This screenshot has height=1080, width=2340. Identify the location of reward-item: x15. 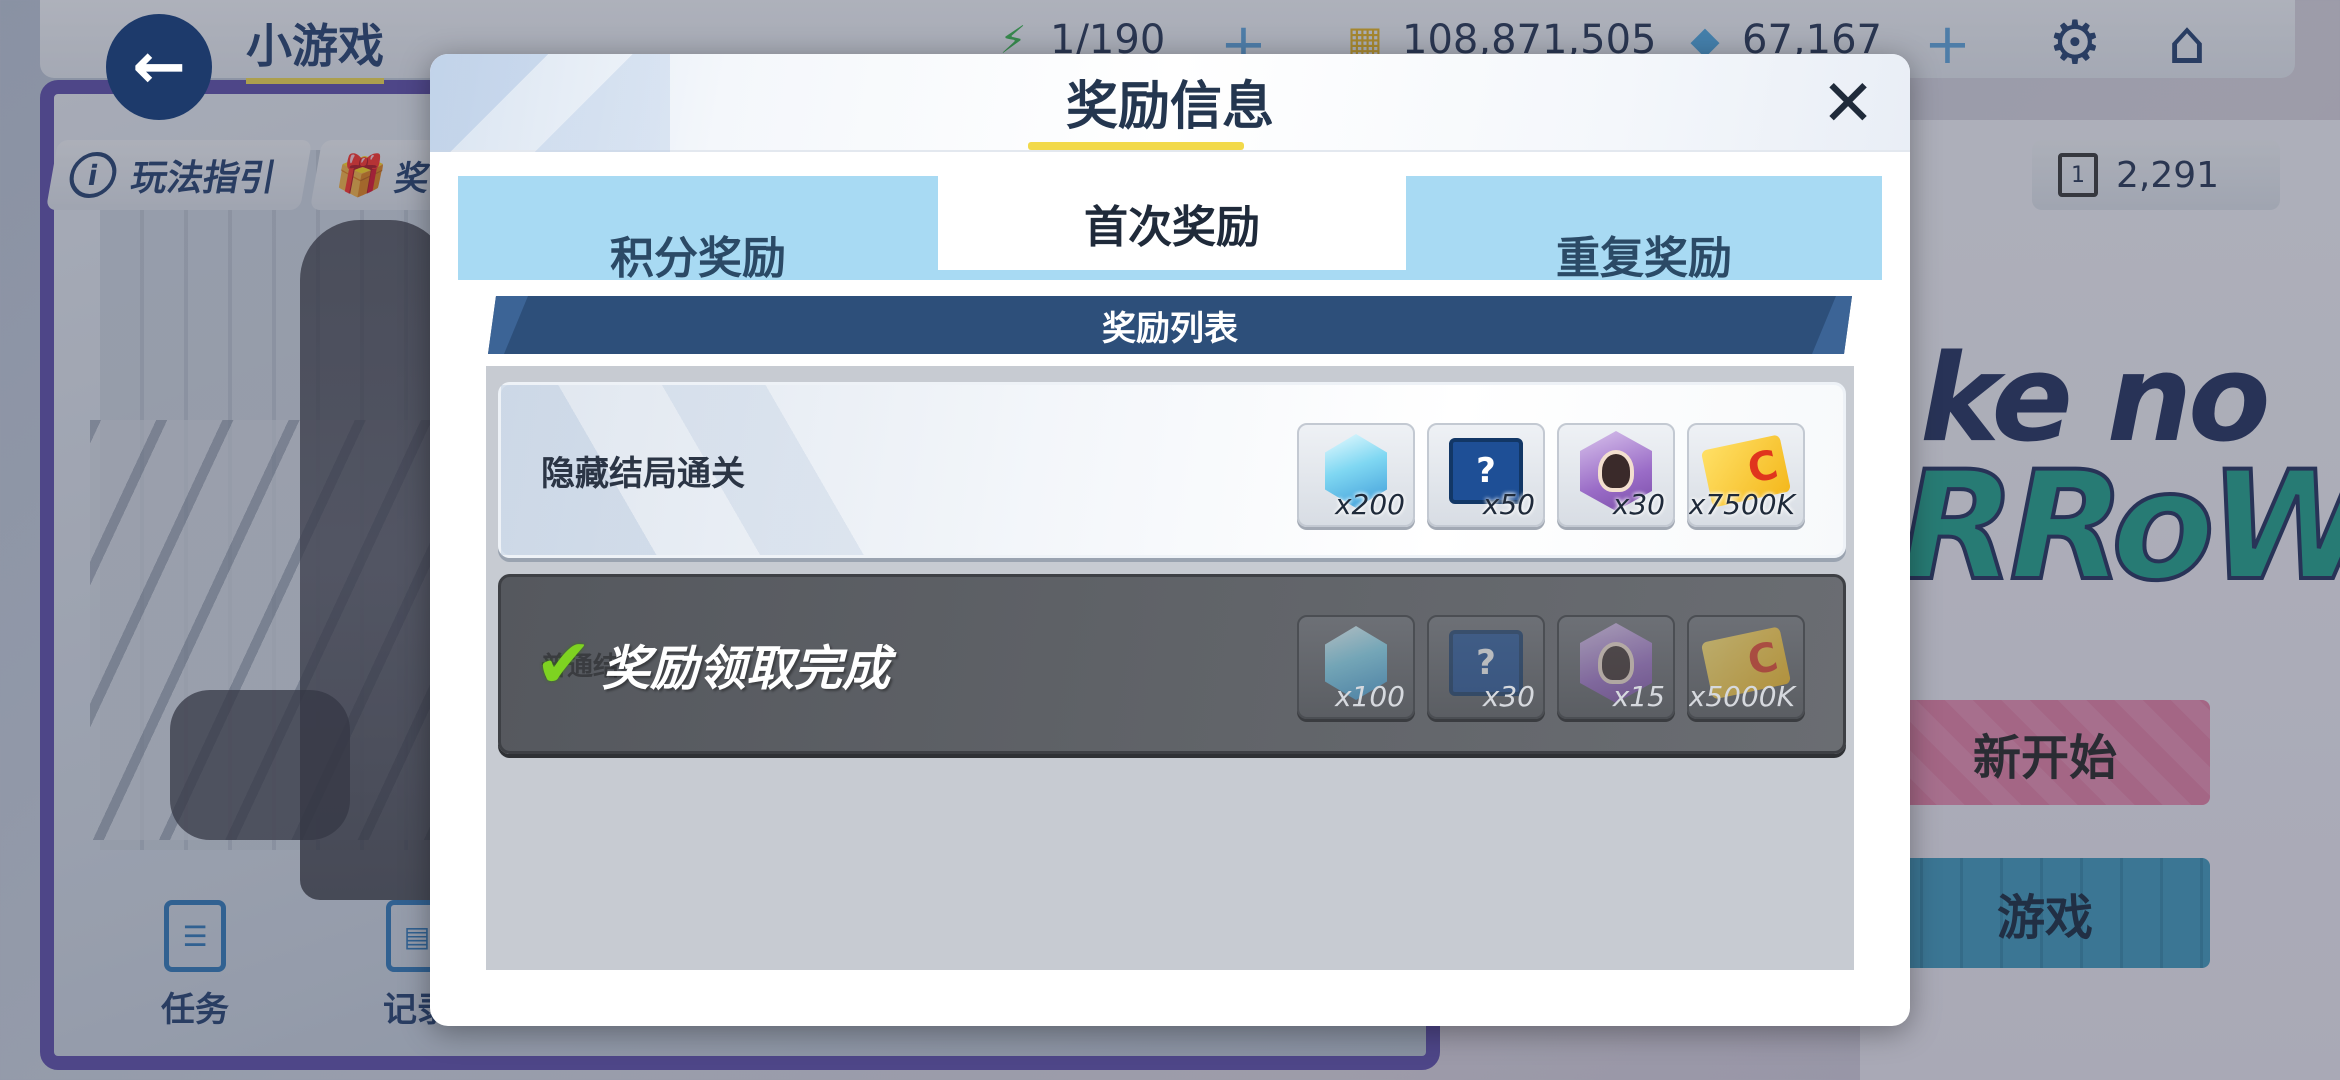
(1616, 667).